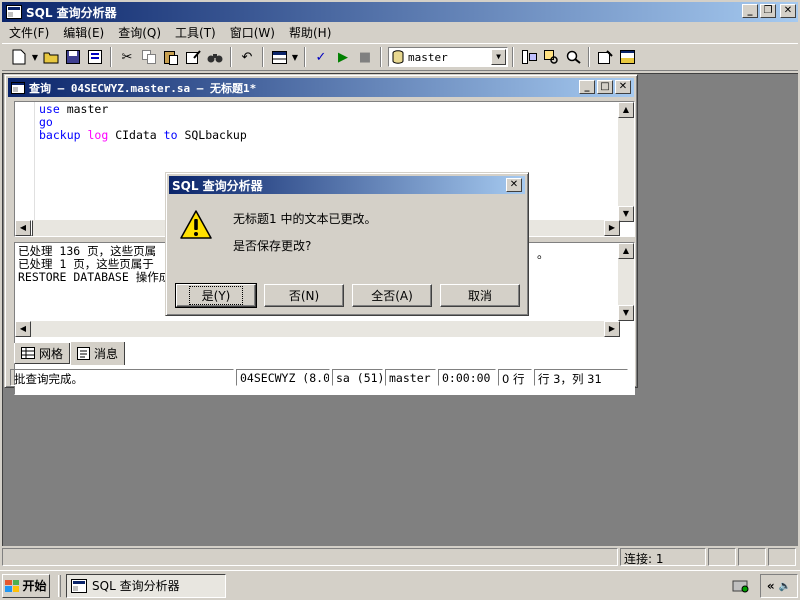  I want to click on sql-keyword: log, so click(98, 135).